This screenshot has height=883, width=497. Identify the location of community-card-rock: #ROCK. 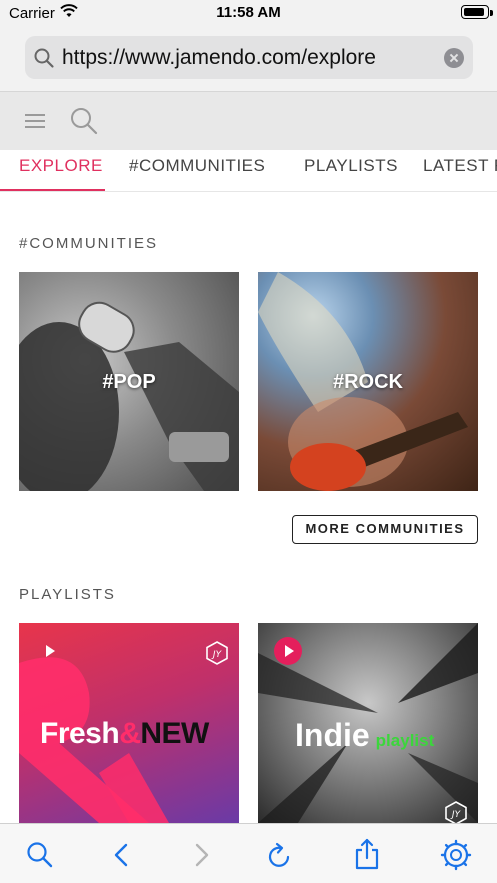
(368, 381).